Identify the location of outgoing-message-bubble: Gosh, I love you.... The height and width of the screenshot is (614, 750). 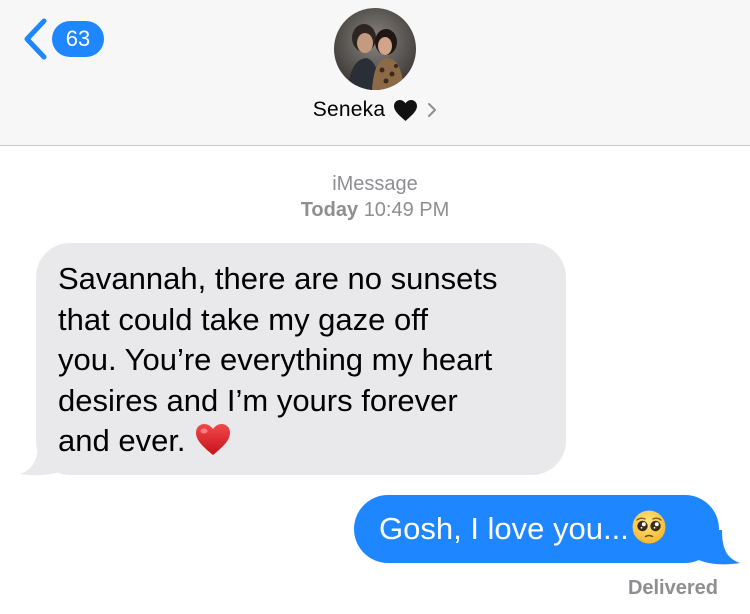
(536, 529).